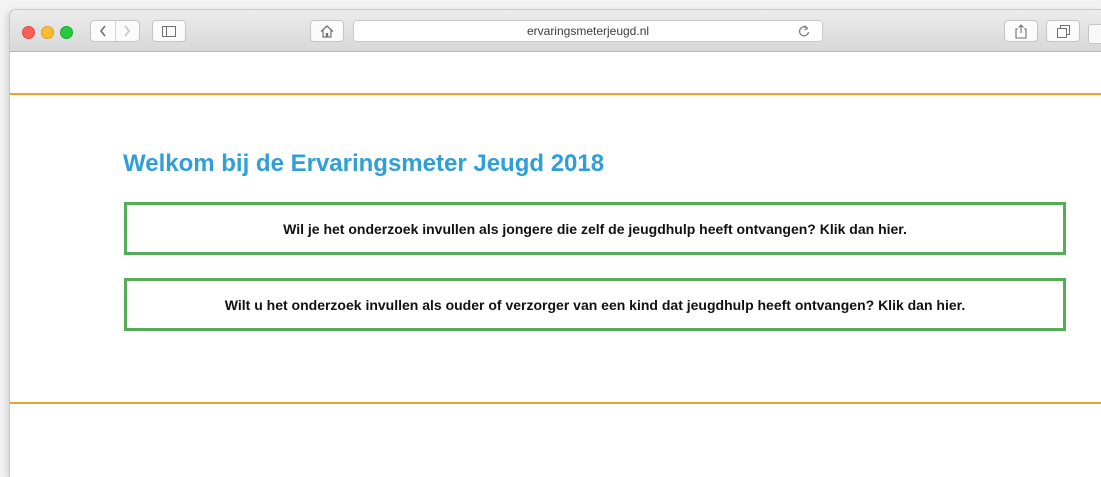 This screenshot has height=477, width=1101. I want to click on top-divider, so click(555, 94).